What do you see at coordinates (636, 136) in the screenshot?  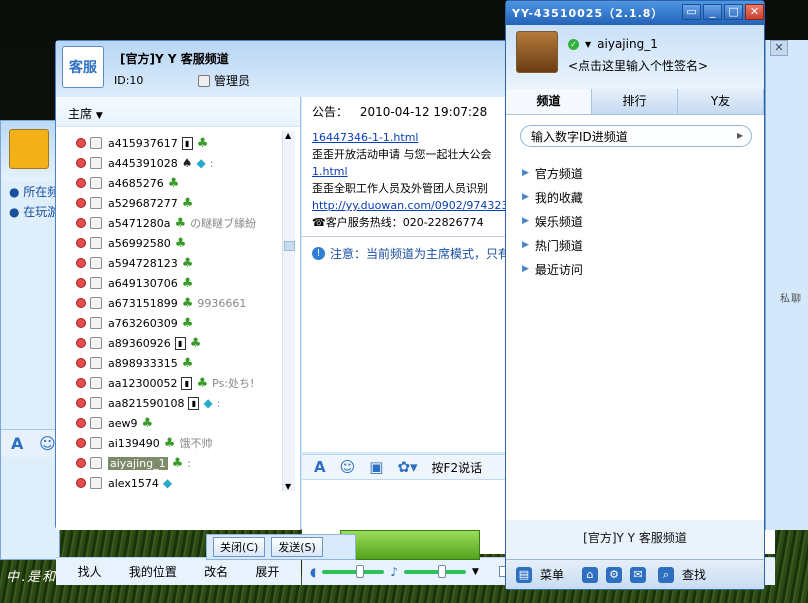 I see `channel-id-input: 输入数字ID进频道` at bounding box center [636, 136].